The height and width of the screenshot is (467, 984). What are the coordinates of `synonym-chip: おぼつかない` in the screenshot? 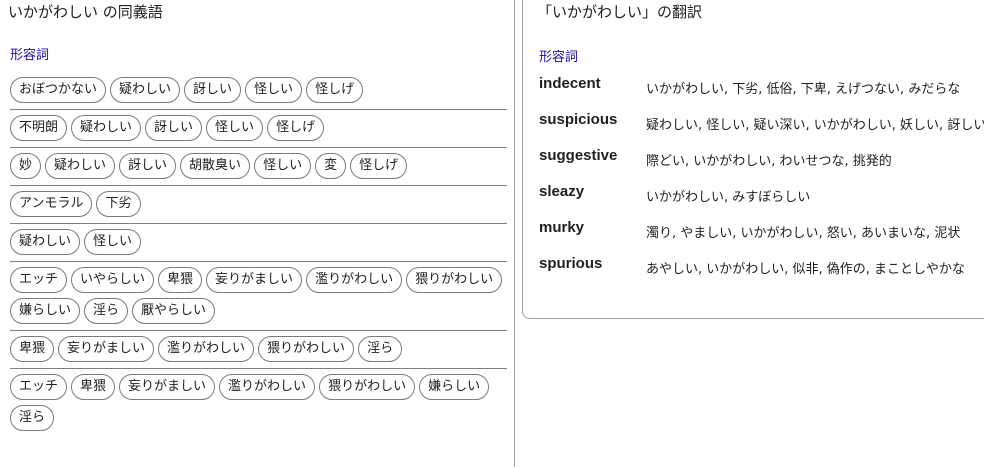 It's located at (58, 90).